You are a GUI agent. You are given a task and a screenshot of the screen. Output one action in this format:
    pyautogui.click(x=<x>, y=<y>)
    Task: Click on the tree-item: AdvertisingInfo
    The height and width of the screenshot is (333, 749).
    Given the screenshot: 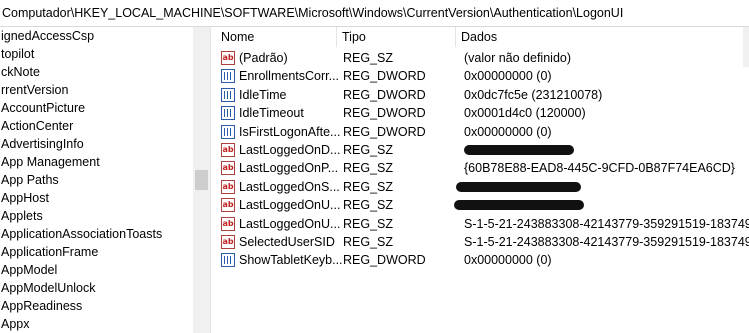 What is the action you would take?
    pyautogui.click(x=96, y=144)
    